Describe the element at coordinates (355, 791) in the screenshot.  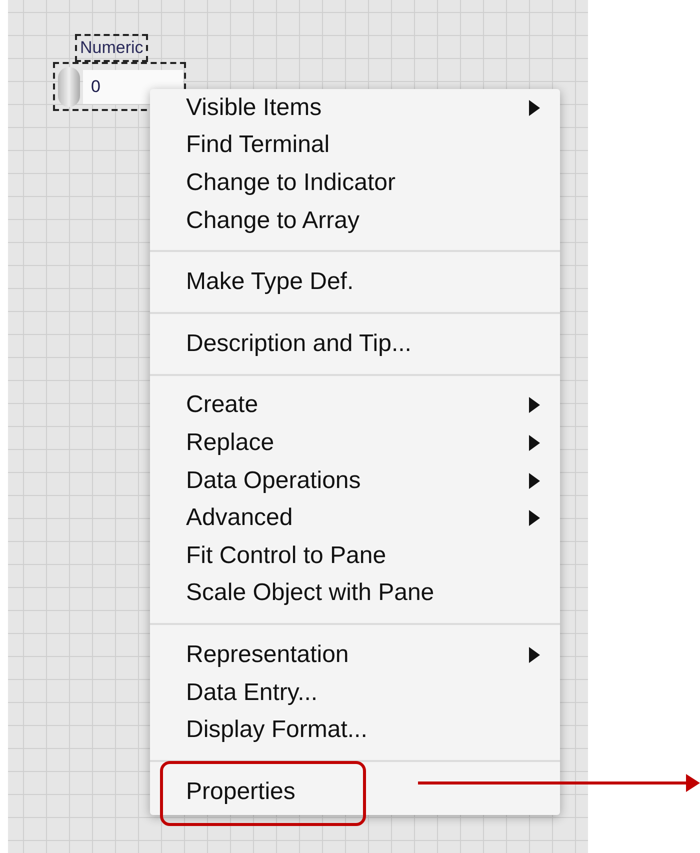
I see `menu-item: Properties` at that location.